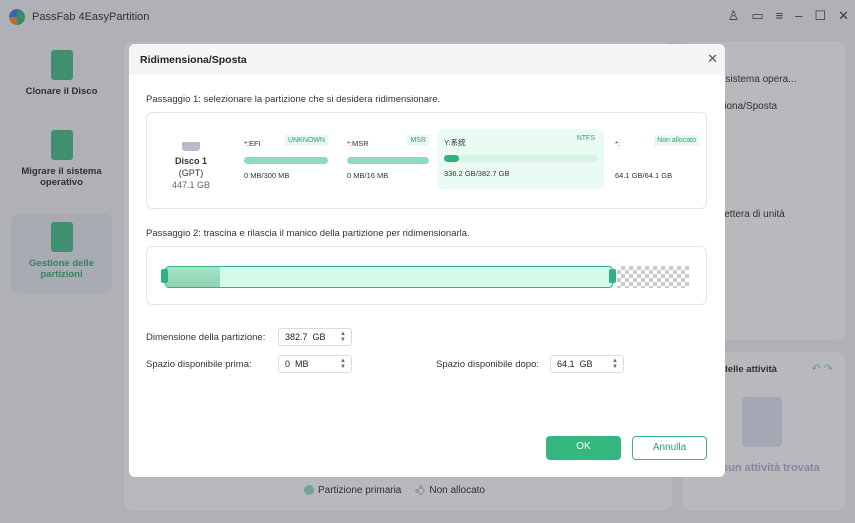 The image size is (855, 523). Describe the element at coordinates (193, 277) in the screenshot. I see `used-space-fill` at that location.